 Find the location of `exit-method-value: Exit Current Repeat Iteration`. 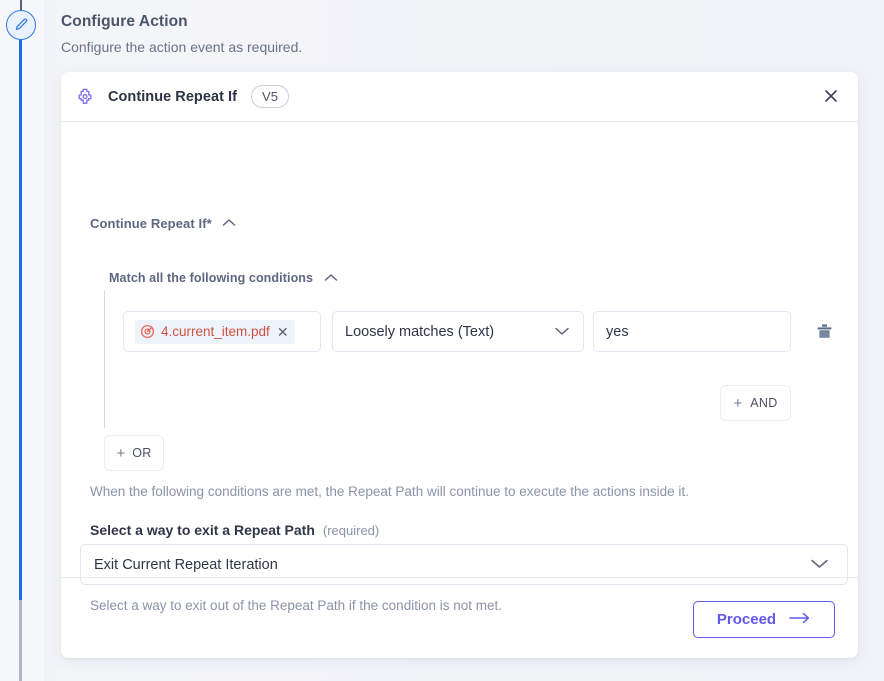

exit-method-value: Exit Current Repeat Iteration is located at coordinates (186, 564).